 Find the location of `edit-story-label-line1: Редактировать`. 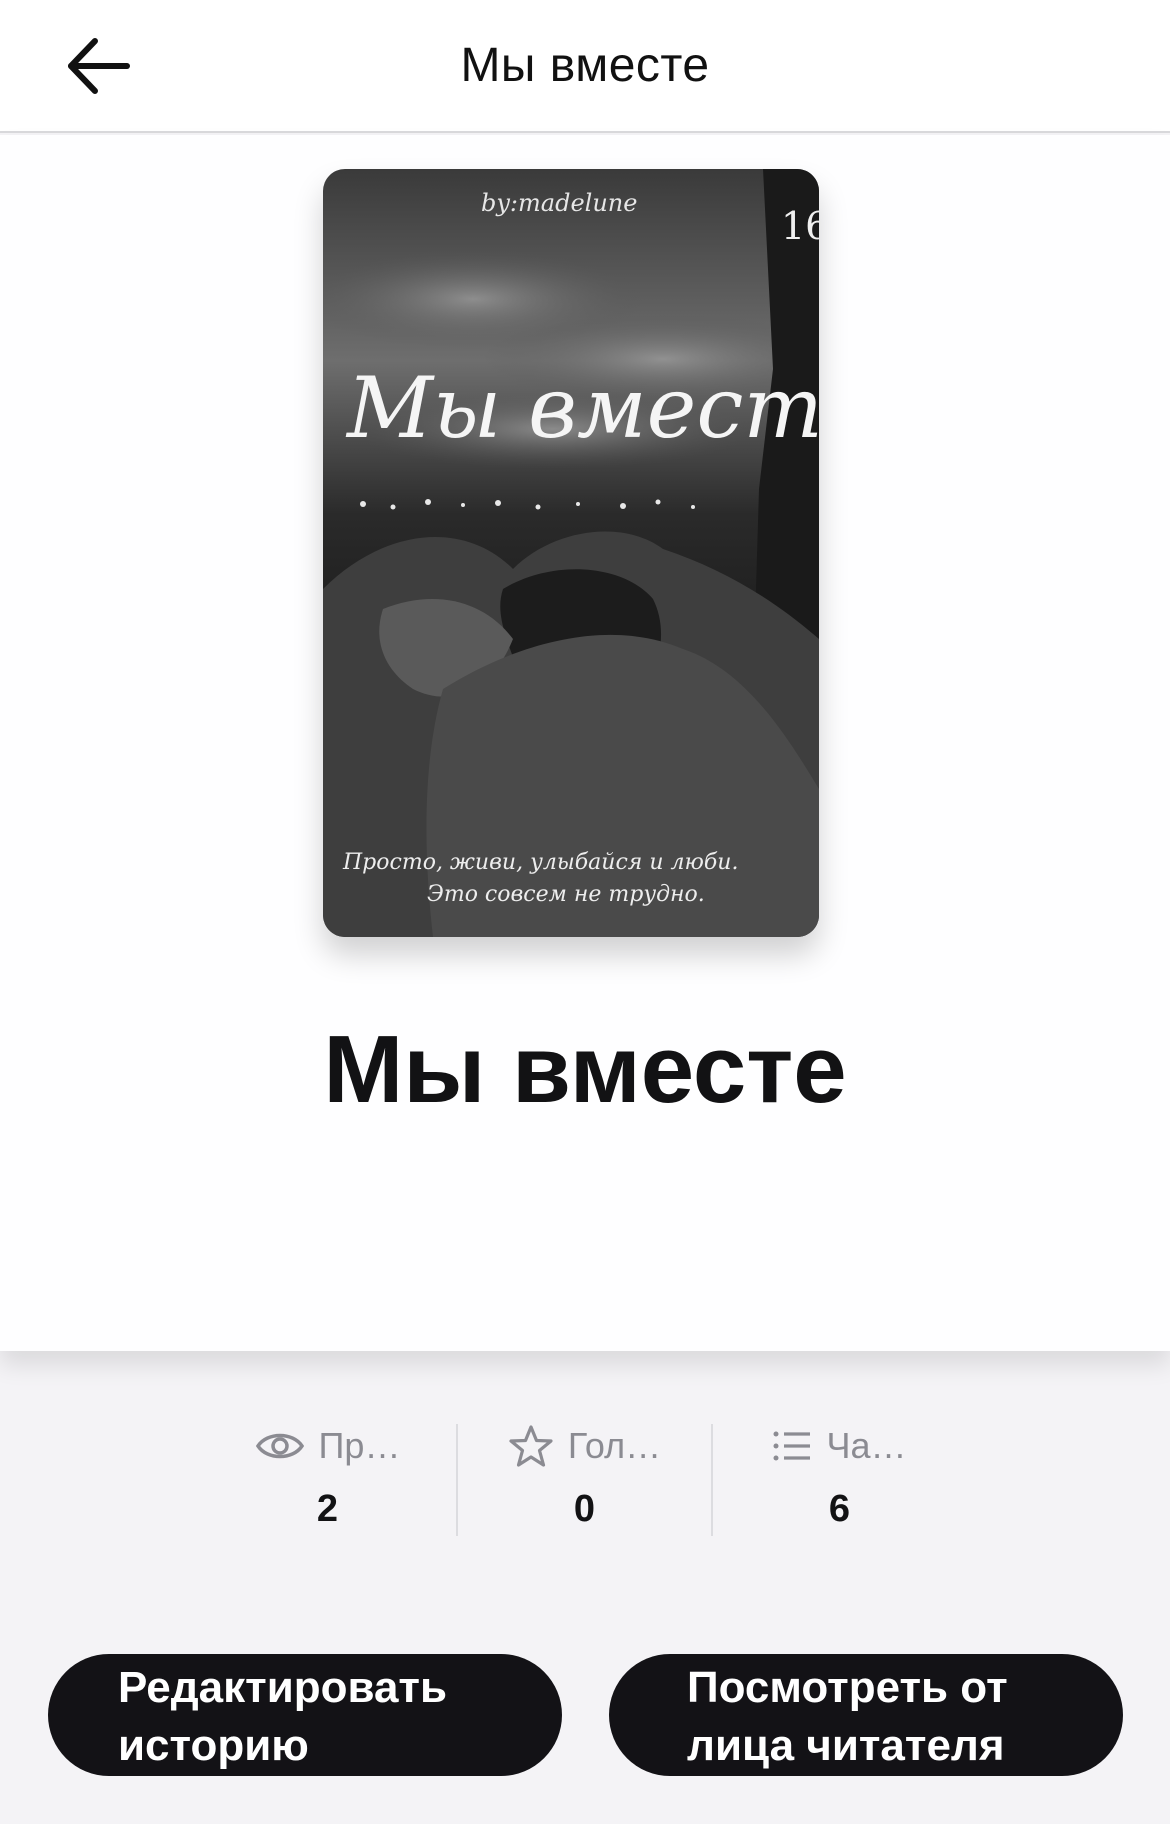

edit-story-label-line1: Редактировать is located at coordinates (283, 1687).